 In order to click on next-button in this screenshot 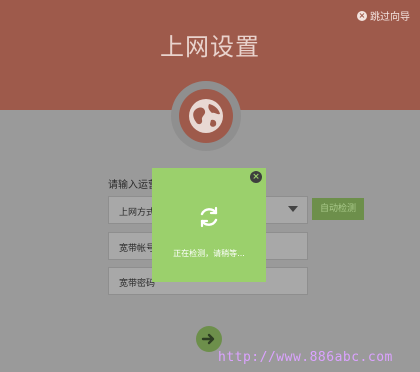, I will do `click(209, 339)`.